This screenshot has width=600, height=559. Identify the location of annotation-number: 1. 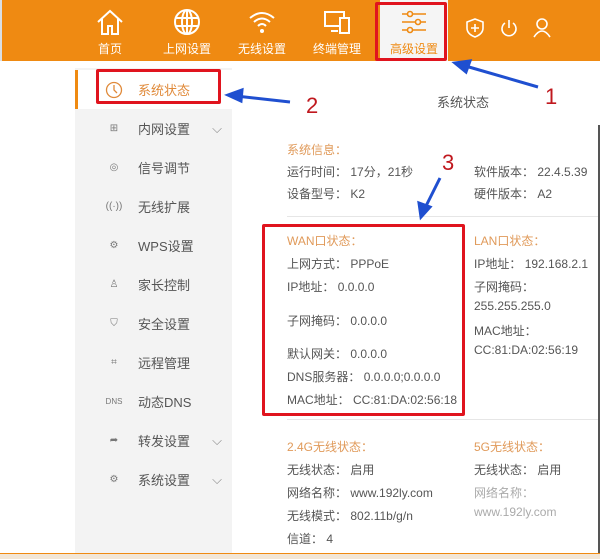
(551, 96).